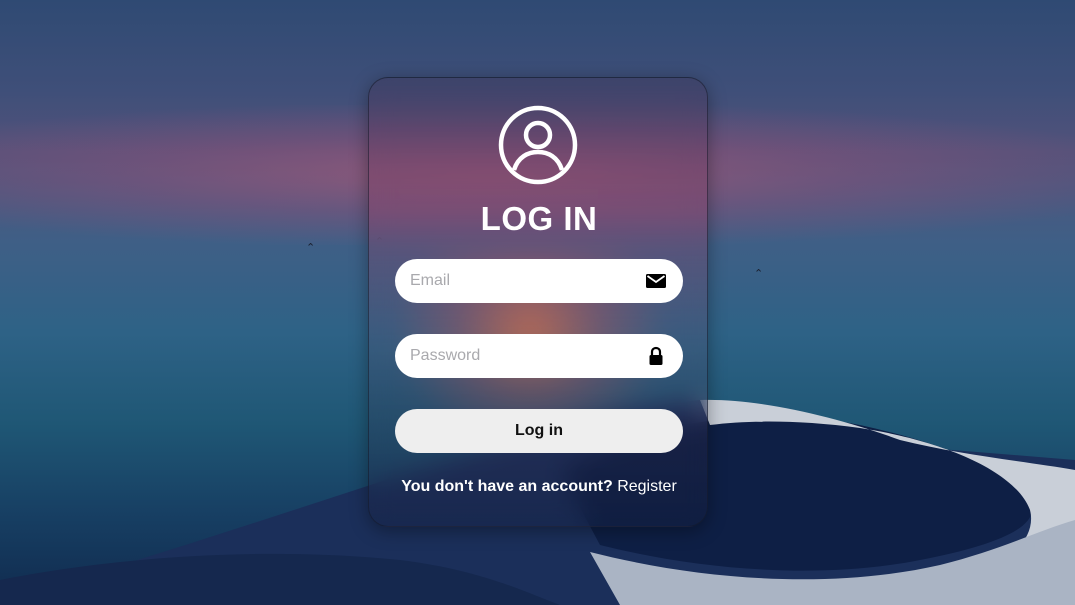 This screenshot has width=1075, height=605. What do you see at coordinates (539, 218) in the screenshot?
I see `page-title: LOG IN` at bounding box center [539, 218].